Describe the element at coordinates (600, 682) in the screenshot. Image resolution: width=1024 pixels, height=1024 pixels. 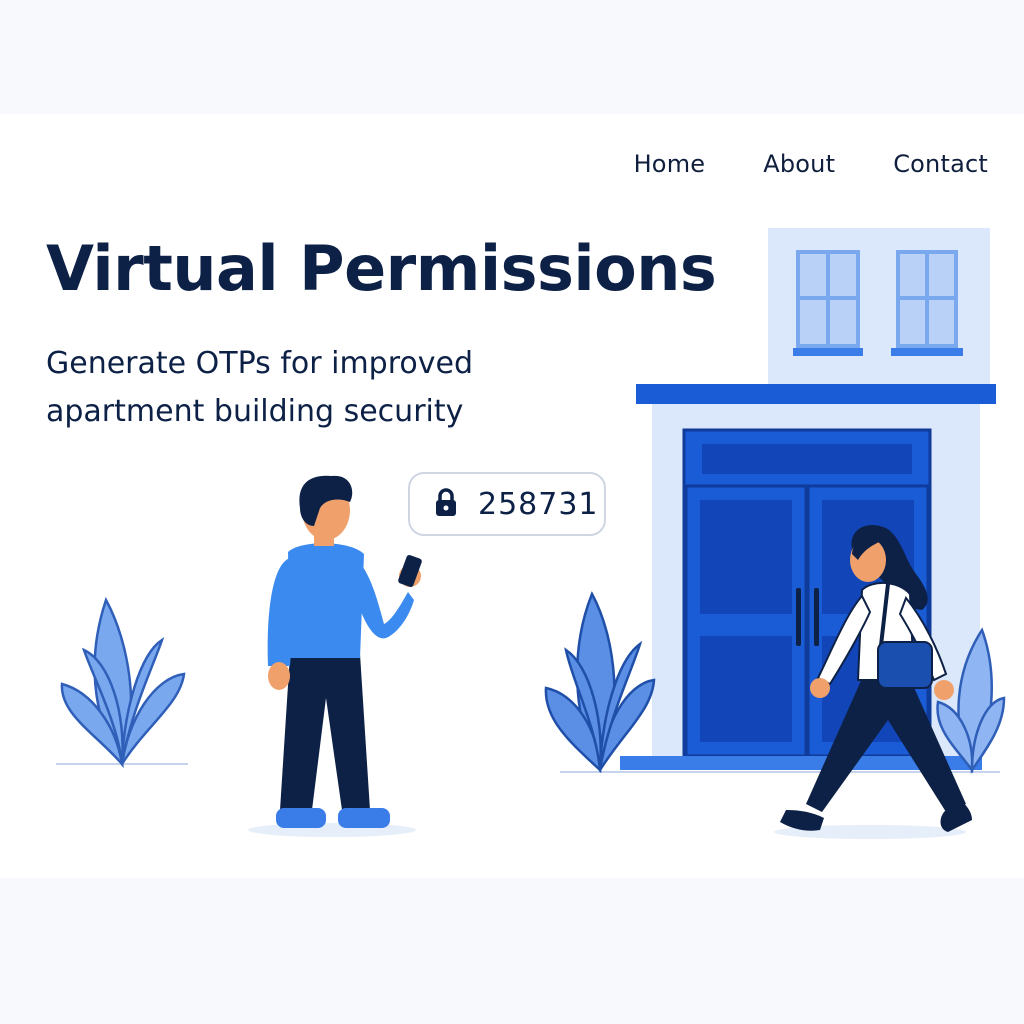
I see `plant-middle` at that location.